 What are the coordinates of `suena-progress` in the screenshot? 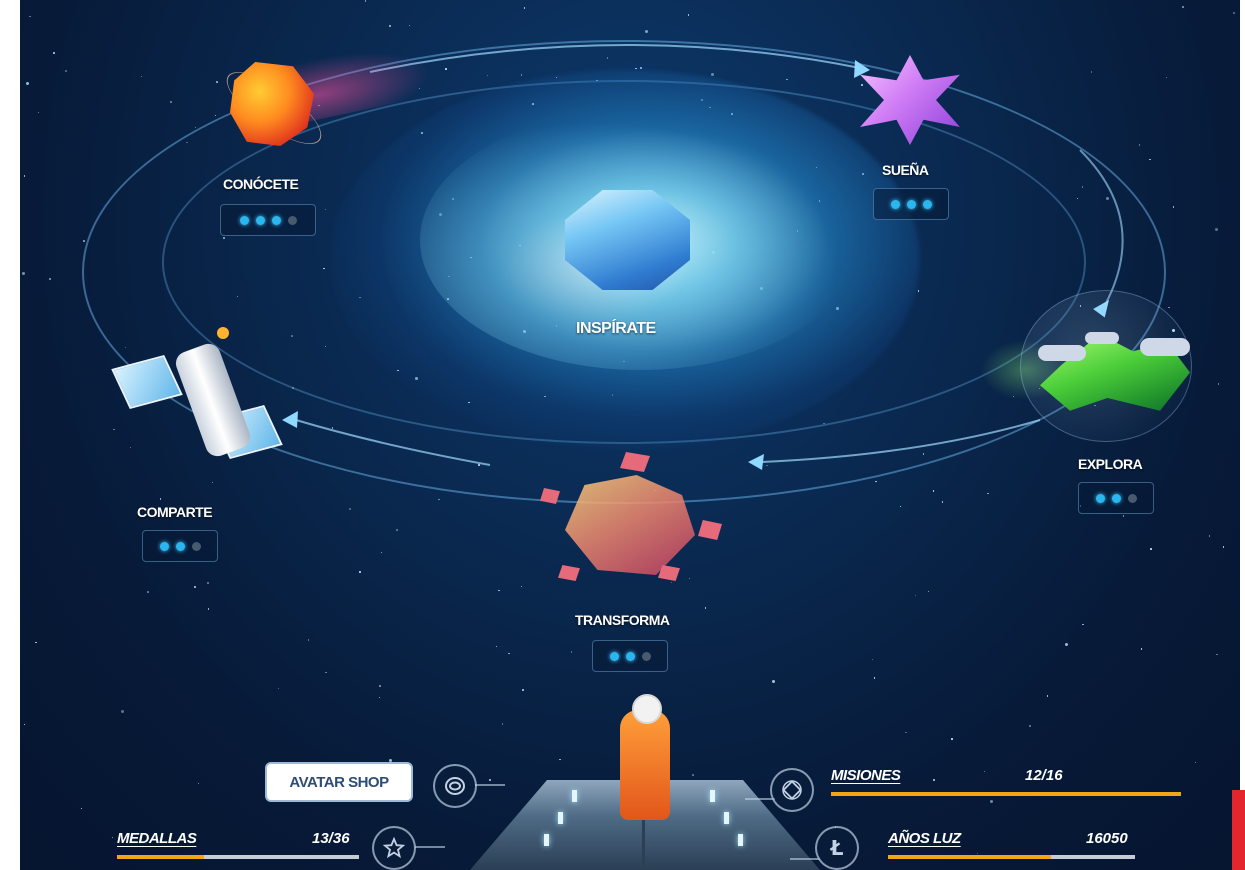 It's located at (911, 204).